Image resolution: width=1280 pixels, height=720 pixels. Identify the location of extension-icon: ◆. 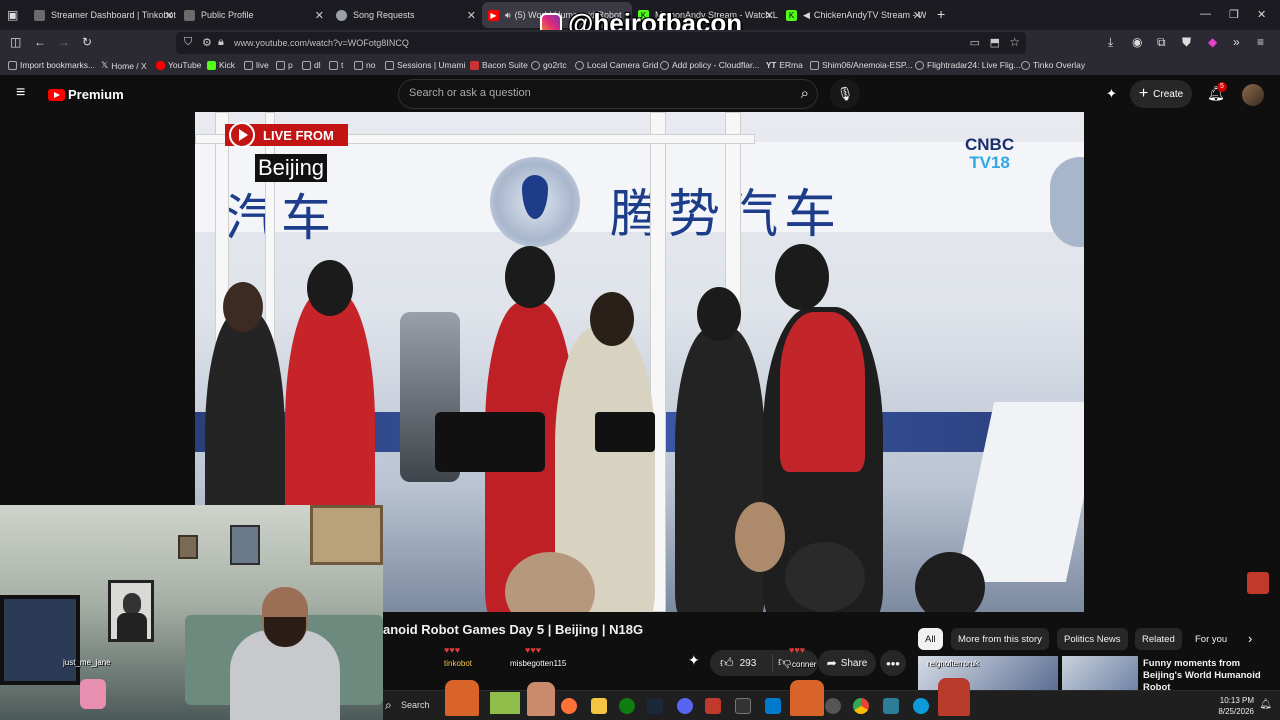
(1212, 42).